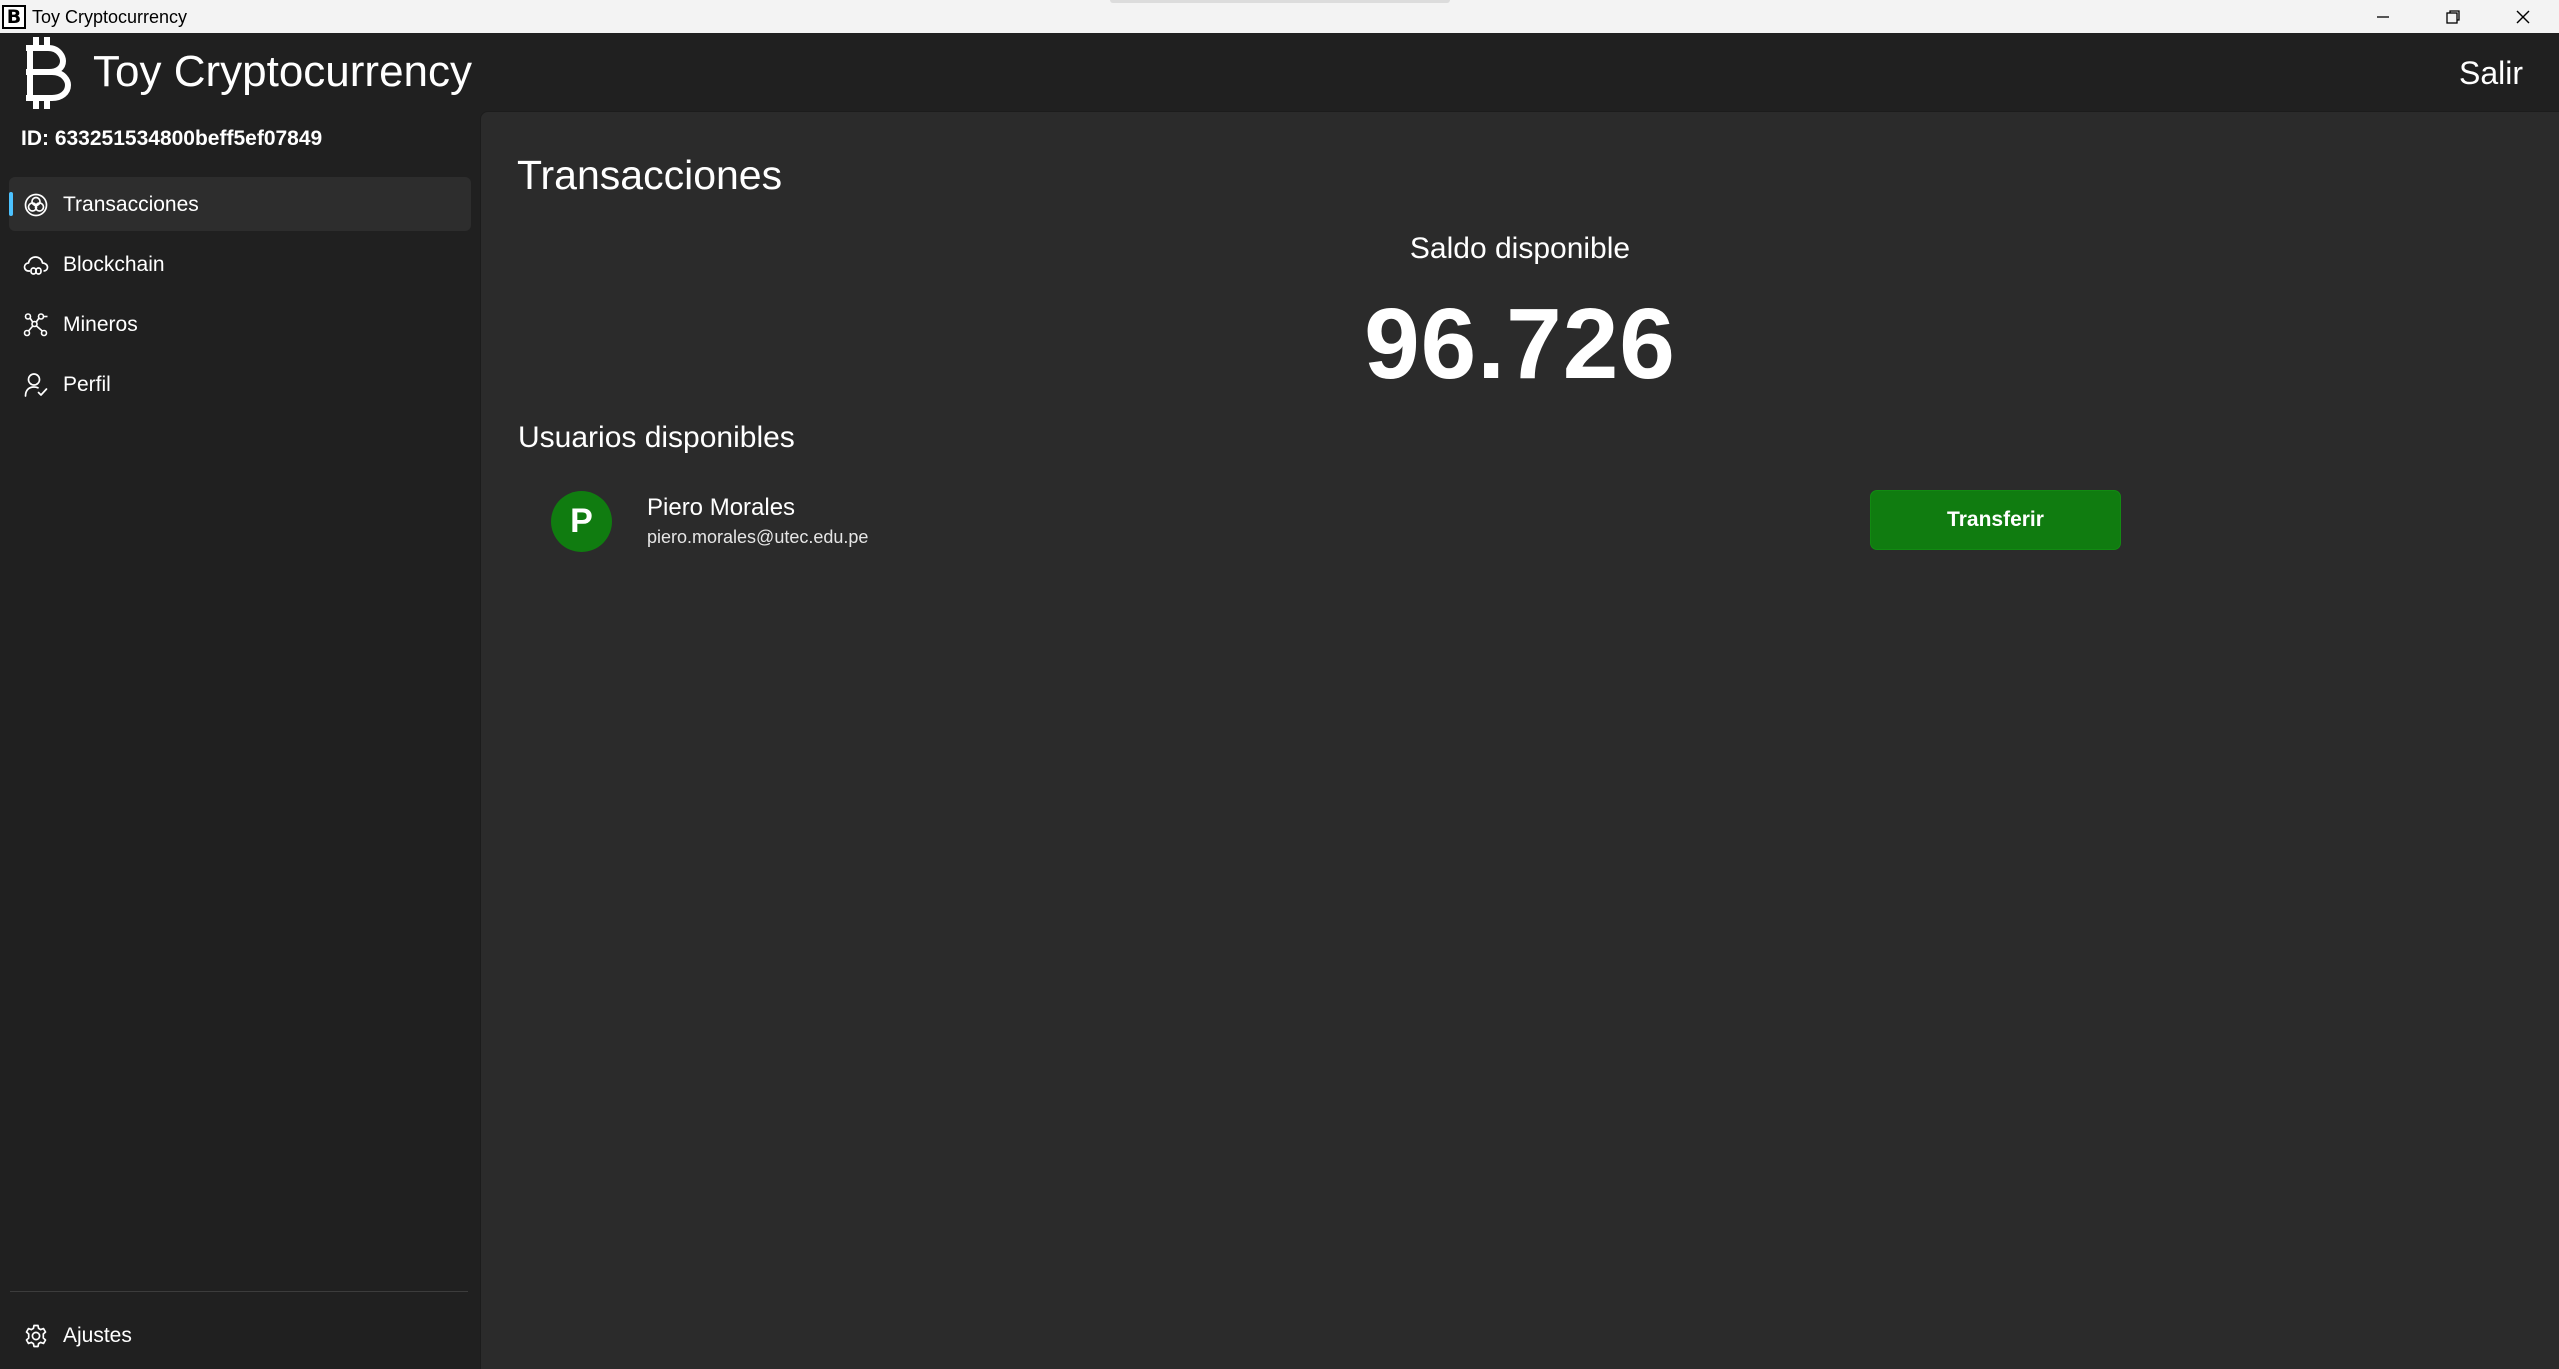 The height and width of the screenshot is (1369, 2559). Describe the element at coordinates (87, 384) in the screenshot. I see `sidebar-item-label: Perfil` at that location.